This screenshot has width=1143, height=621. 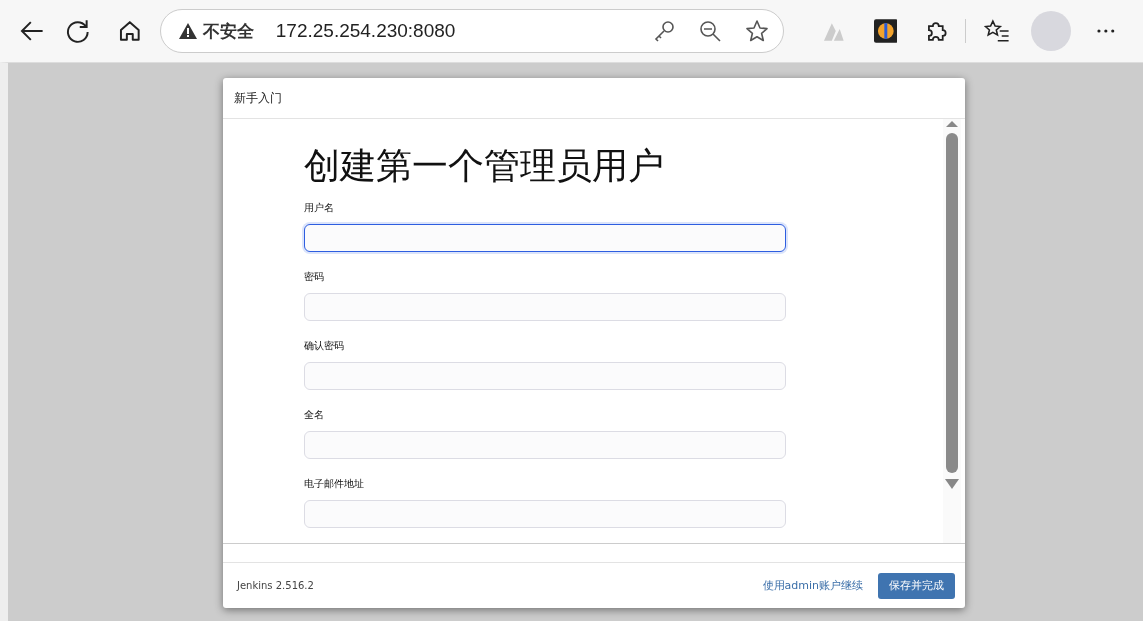 What do you see at coordinates (275, 585) in the screenshot?
I see `version-text: Jenkins 2.516.2` at bounding box center [275, 585].